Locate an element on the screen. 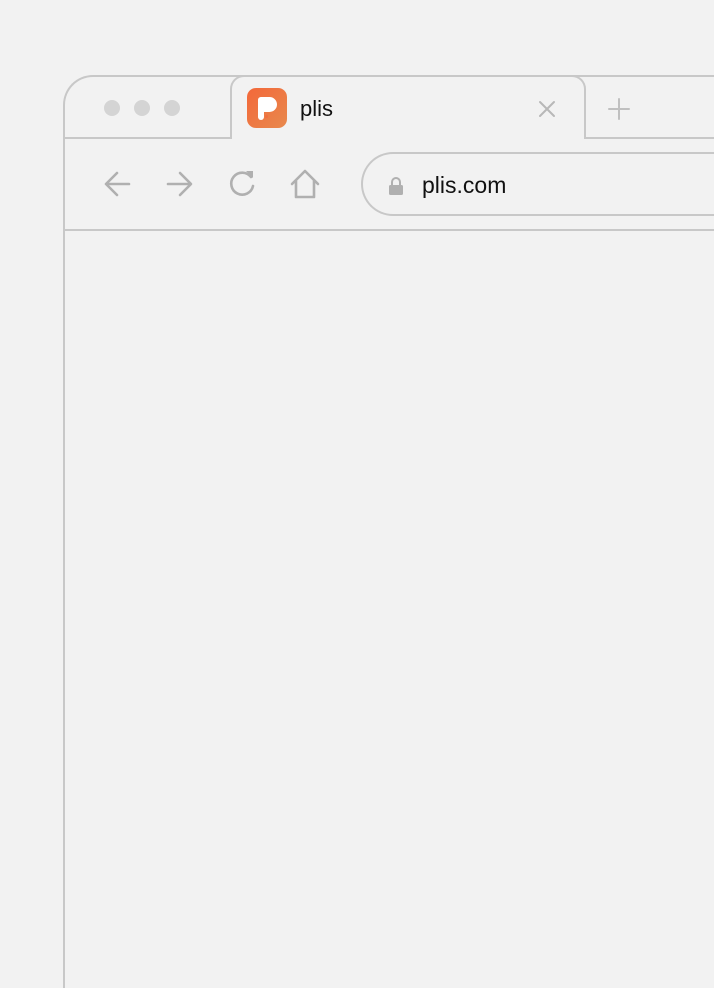  address-bar is located at coordinates (537, 184).